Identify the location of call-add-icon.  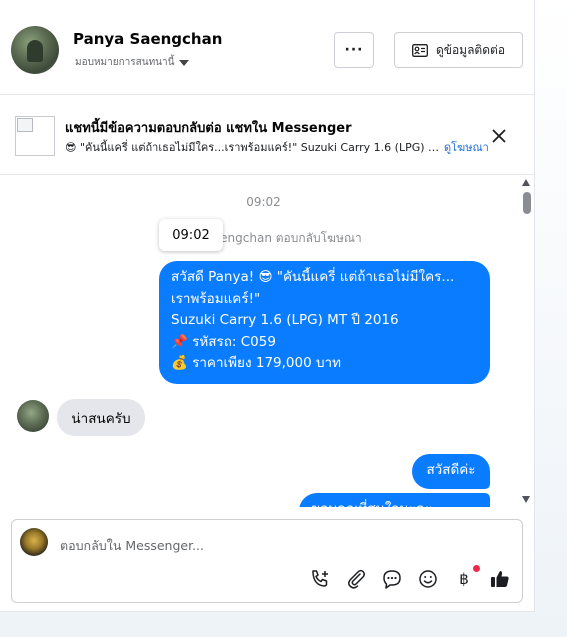
(320, 579).